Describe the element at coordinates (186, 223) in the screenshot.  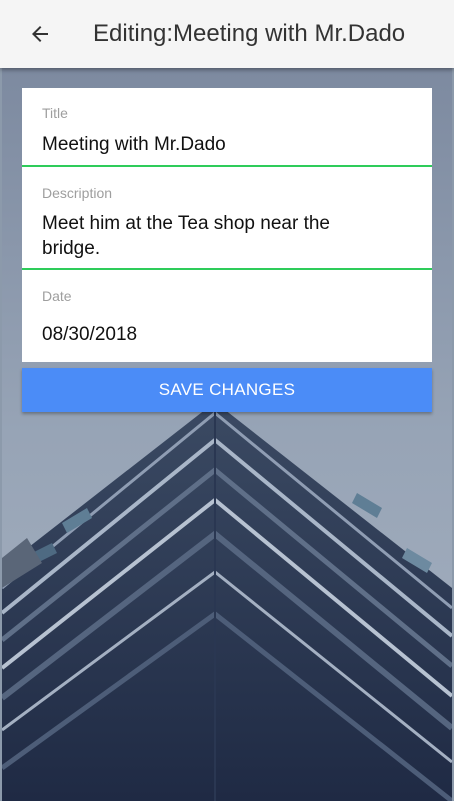
I see `description-line-1: Meet him at the Tea shop near the` at that location.